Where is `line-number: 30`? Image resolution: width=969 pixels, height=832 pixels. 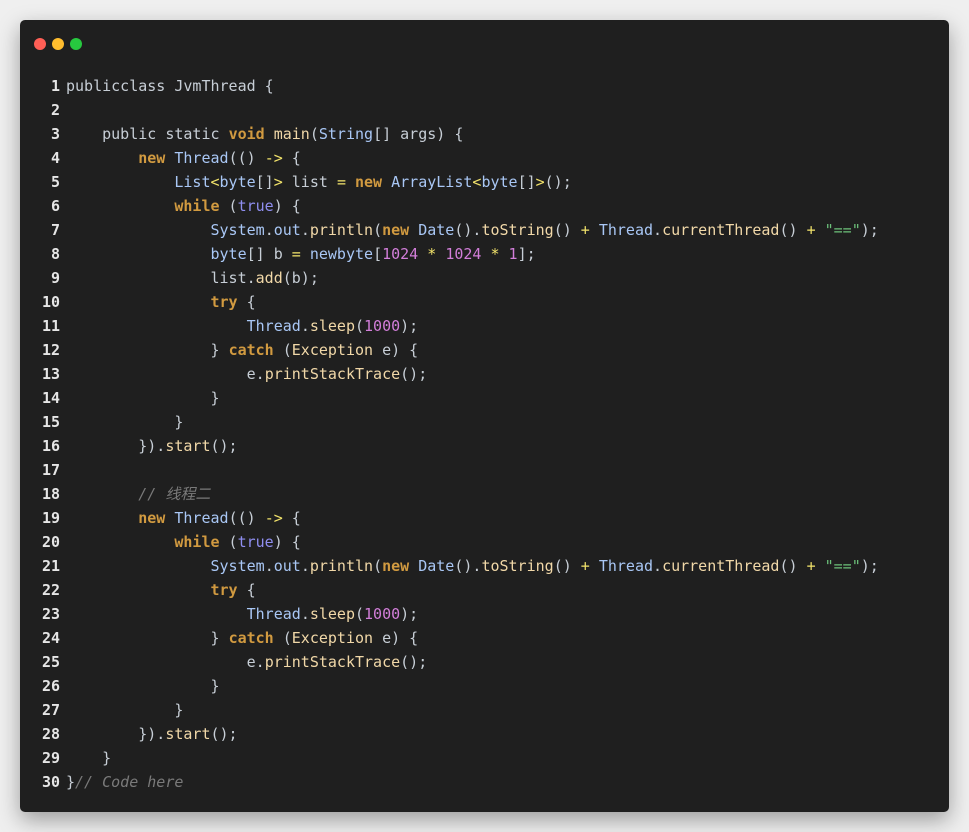
line-number: 30 is located at coordinates (50, 782).